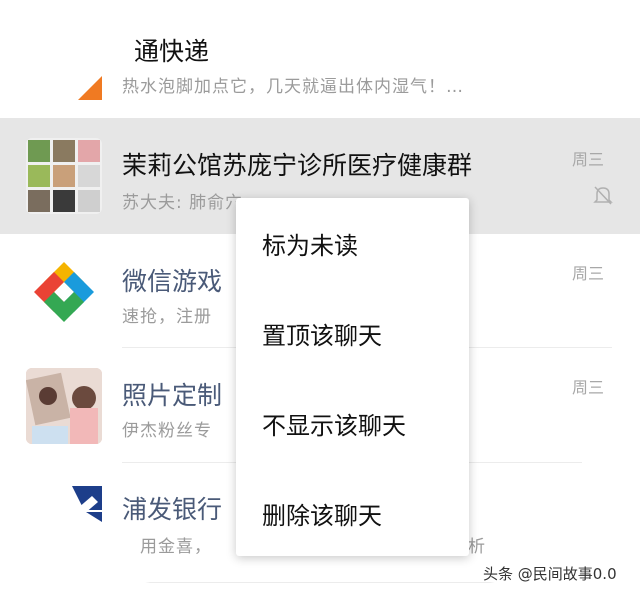 The image size is (640, 593). I want to click on chat-title: 照片定制, so click(172, 395).